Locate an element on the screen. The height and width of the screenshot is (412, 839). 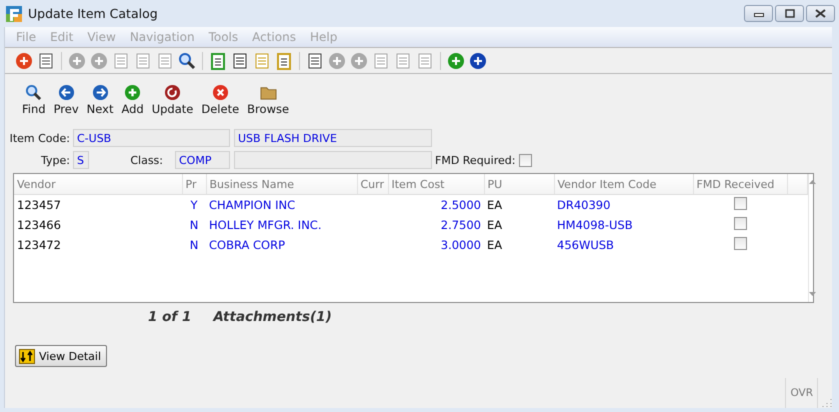
app-logo-icon is located at coordinates (14, 14).